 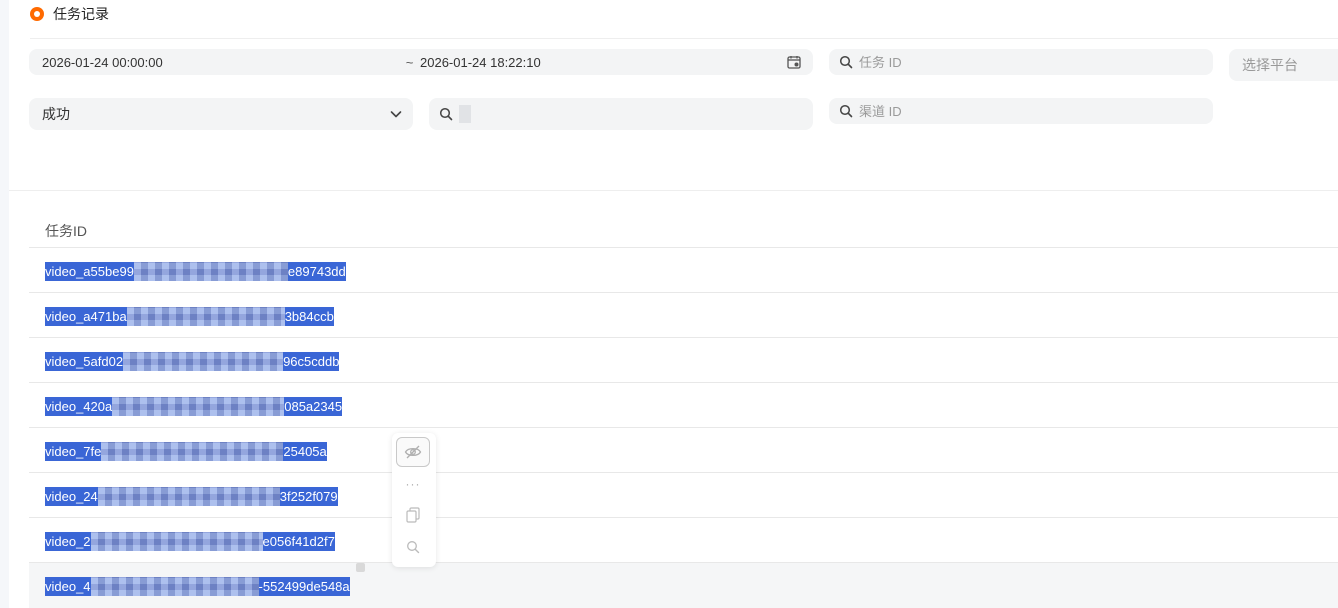 I want to click on channel-id-input, so click(x=1009, y=111).